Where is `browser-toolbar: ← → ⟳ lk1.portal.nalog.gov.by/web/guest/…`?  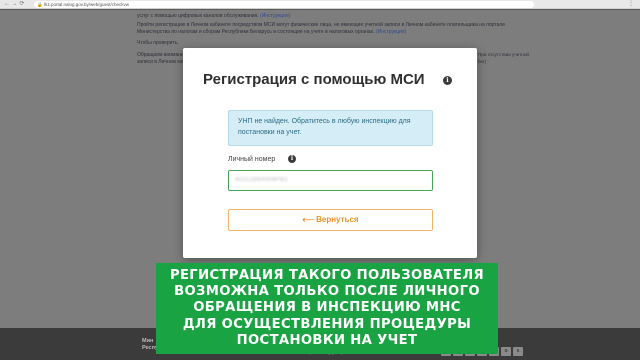
browser-toolbar: ← → ⟳ lk1.portal.nalog.gov.by/web/guest/… is located at coordinates (320, 4).